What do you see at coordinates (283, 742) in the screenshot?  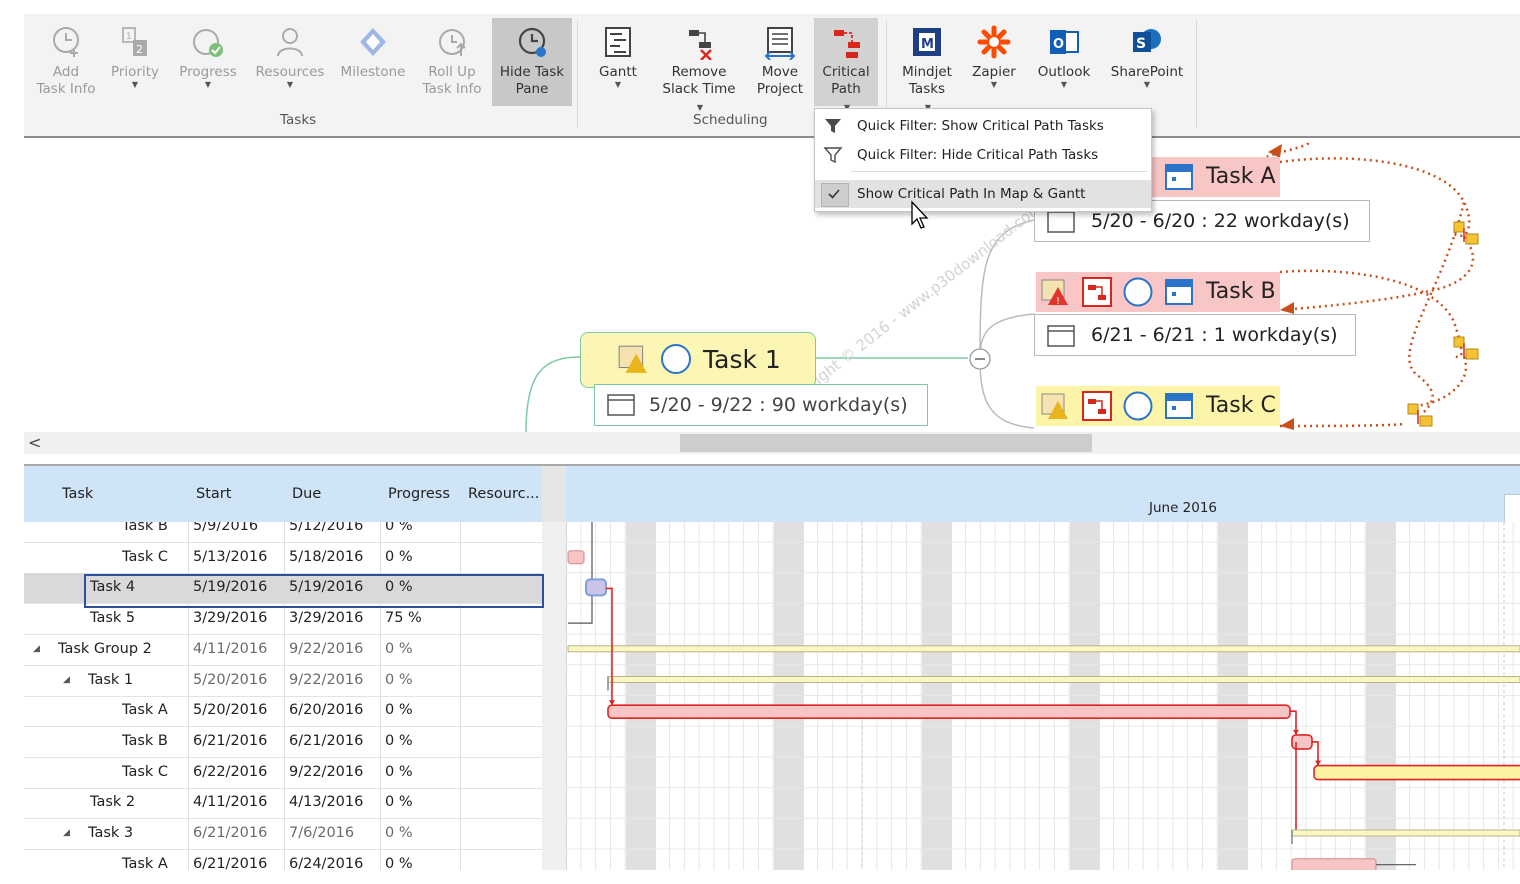 I see `table-row: Task B 6/21/2016 6/21/2016 0 %` at bounding box center [283, 742].